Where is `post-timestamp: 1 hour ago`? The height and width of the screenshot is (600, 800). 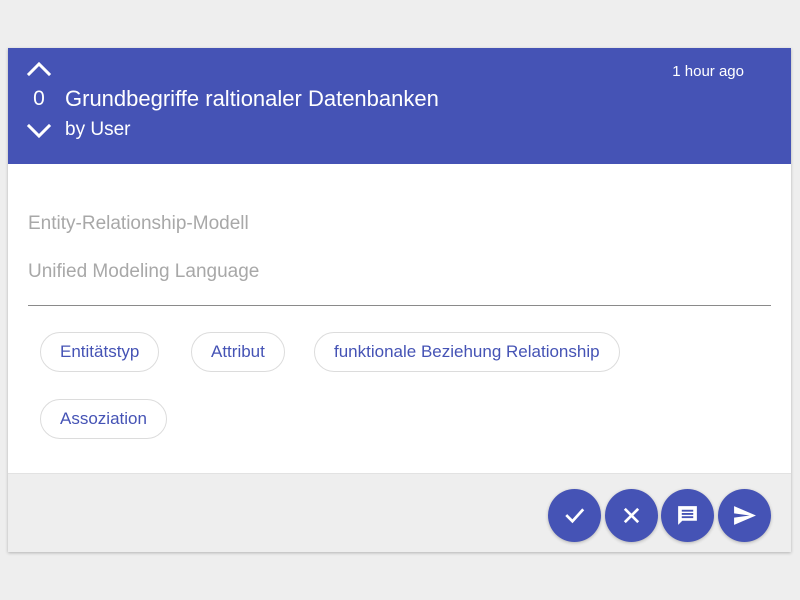
post-timestamp: 1 hour ago is located at coordinates (708, 71).